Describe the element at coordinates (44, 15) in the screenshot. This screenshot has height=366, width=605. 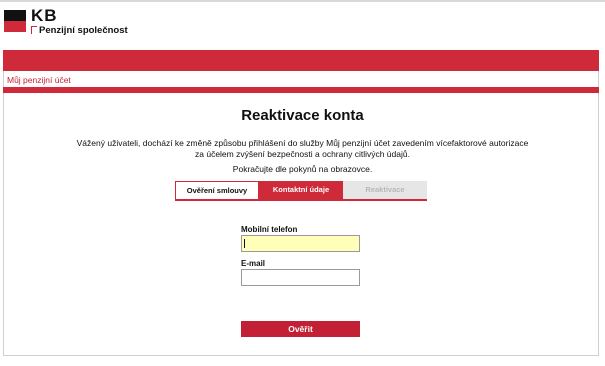
I see `logo-text: KB` at that location.